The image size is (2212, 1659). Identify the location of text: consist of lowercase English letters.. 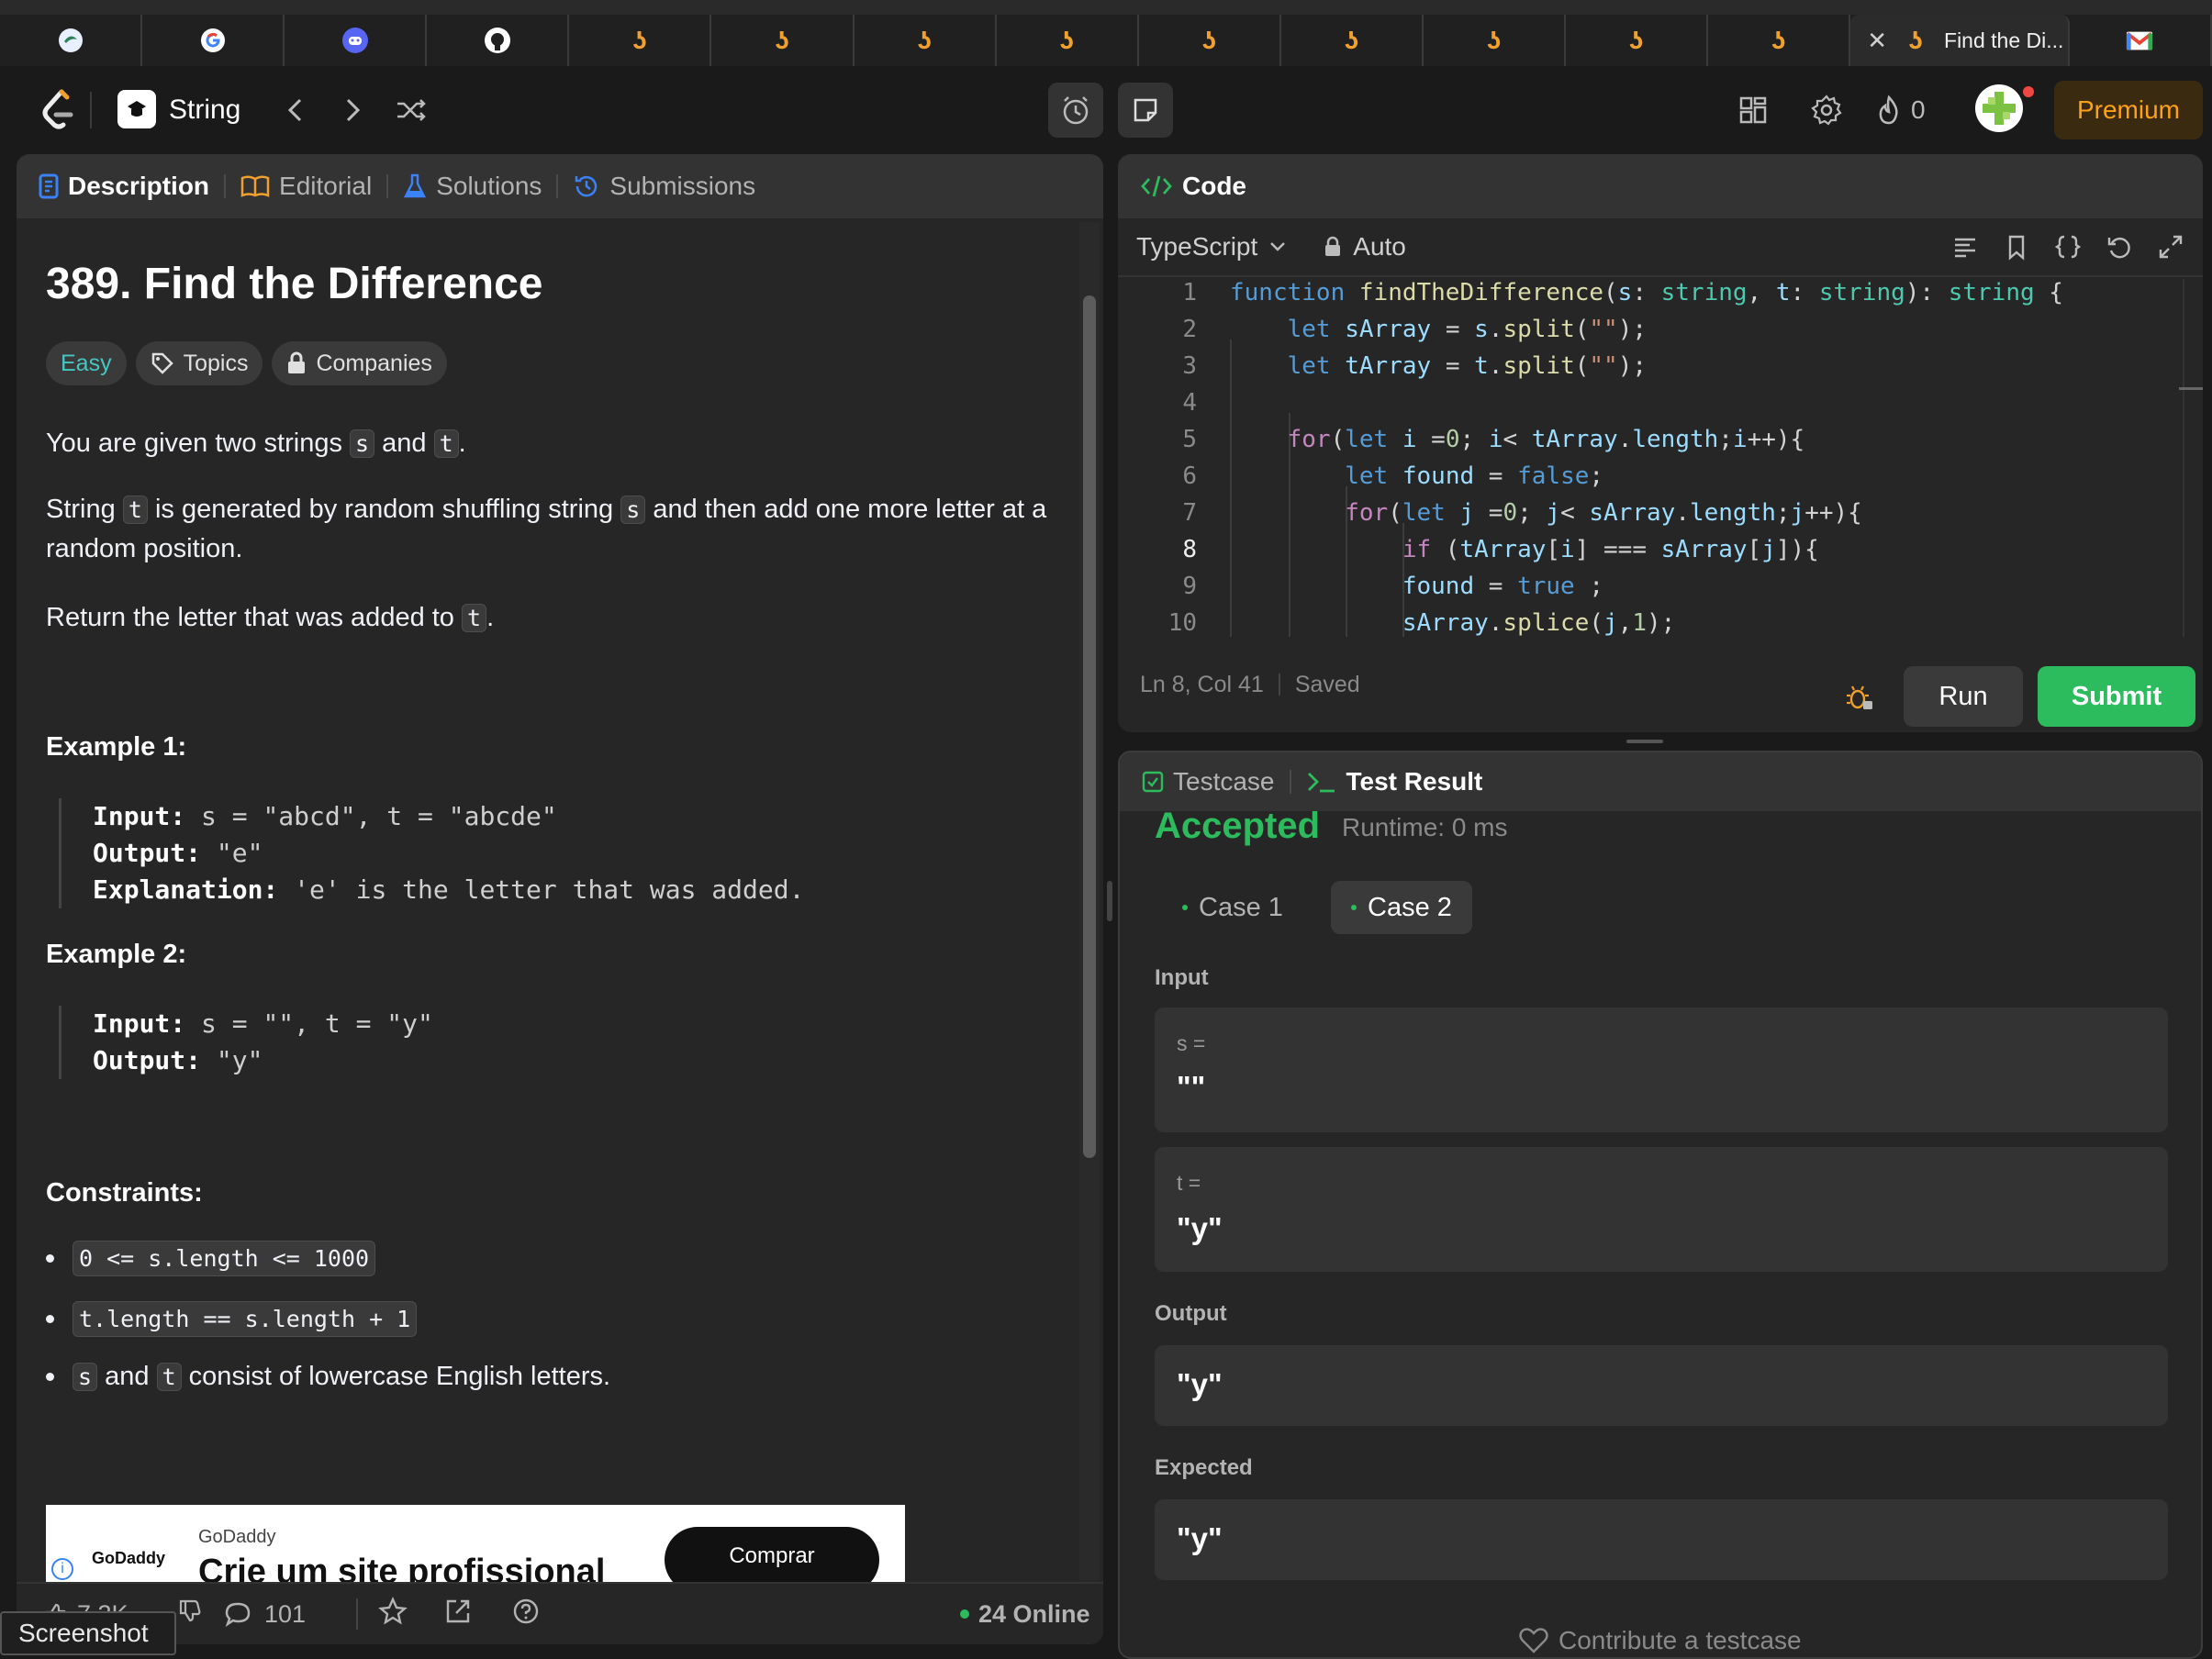
(396, 1376).